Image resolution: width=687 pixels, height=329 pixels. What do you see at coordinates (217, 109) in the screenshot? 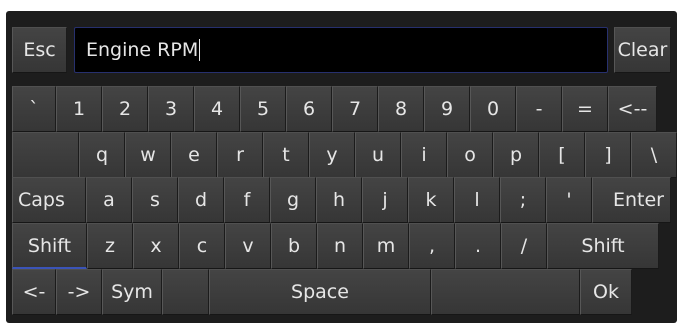
I see `key-4: 4` at bounding box center [217, 109].